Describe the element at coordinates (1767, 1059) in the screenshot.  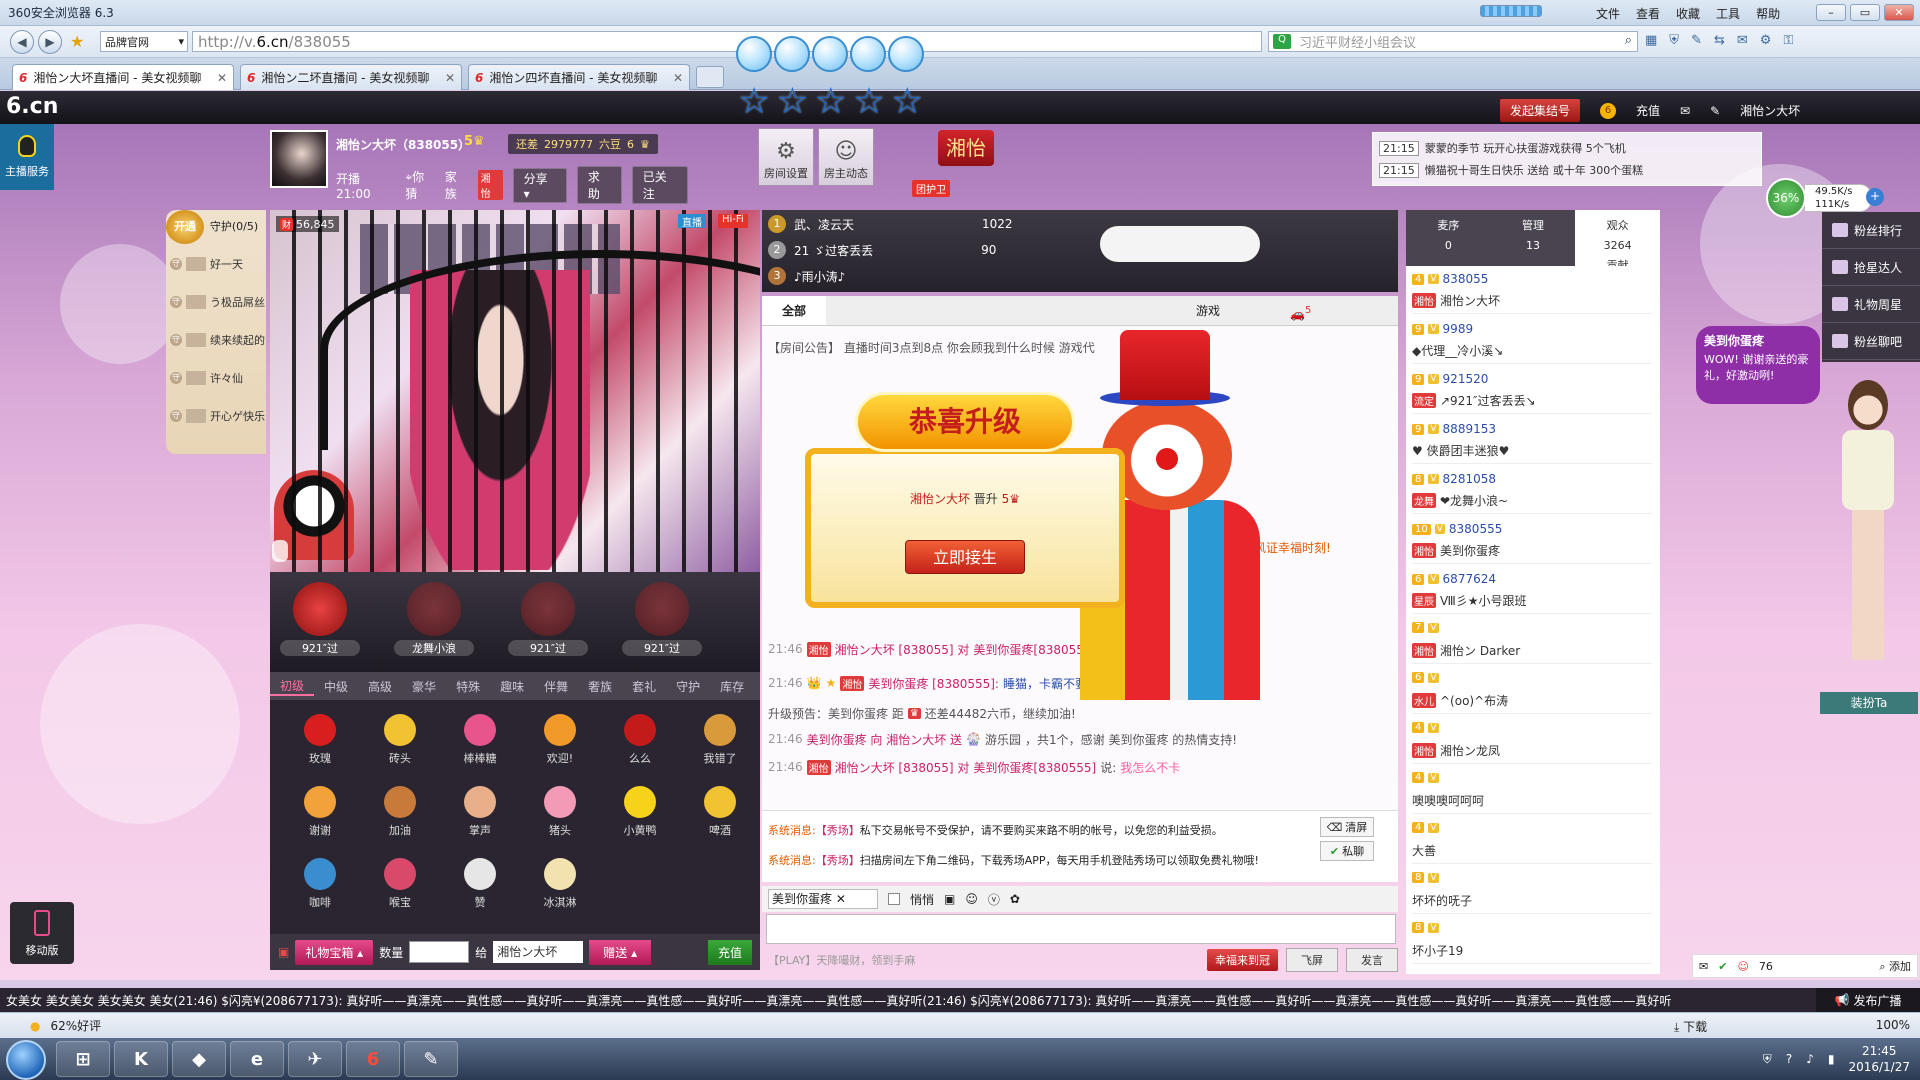
I see `tray-shield-icon: ⛨` at that location.